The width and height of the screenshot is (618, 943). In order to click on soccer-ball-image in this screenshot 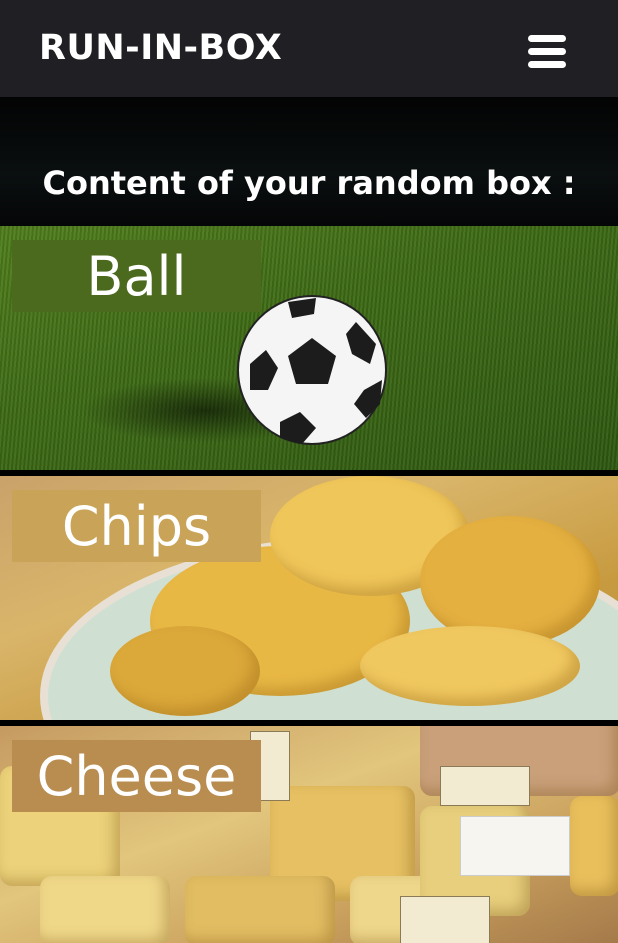, I will do `click(312, 370)`.